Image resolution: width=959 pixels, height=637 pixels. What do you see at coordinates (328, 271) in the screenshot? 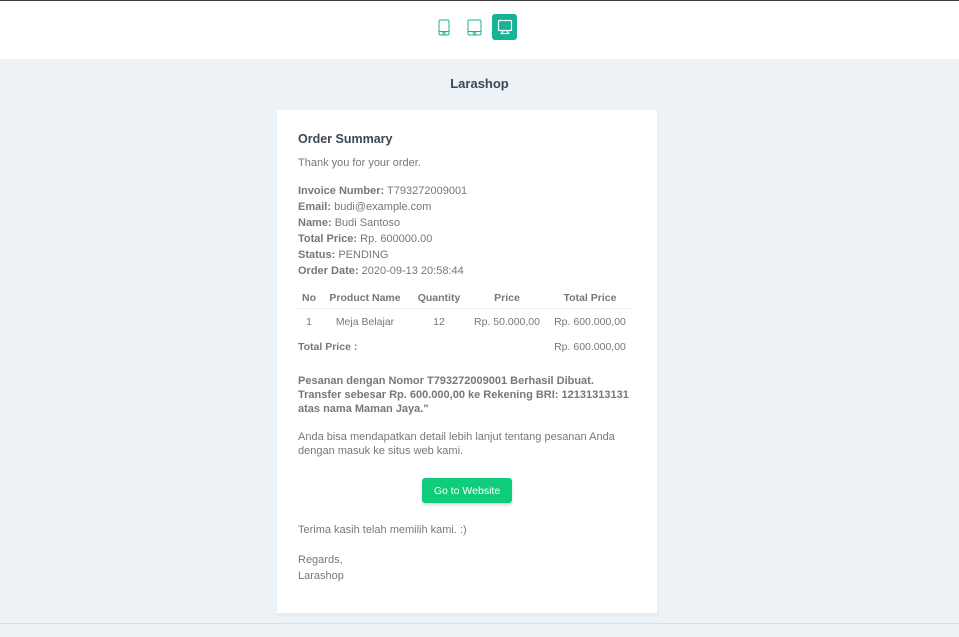
I see `detail-label: Order Date:` at bounding box center [328, 271].